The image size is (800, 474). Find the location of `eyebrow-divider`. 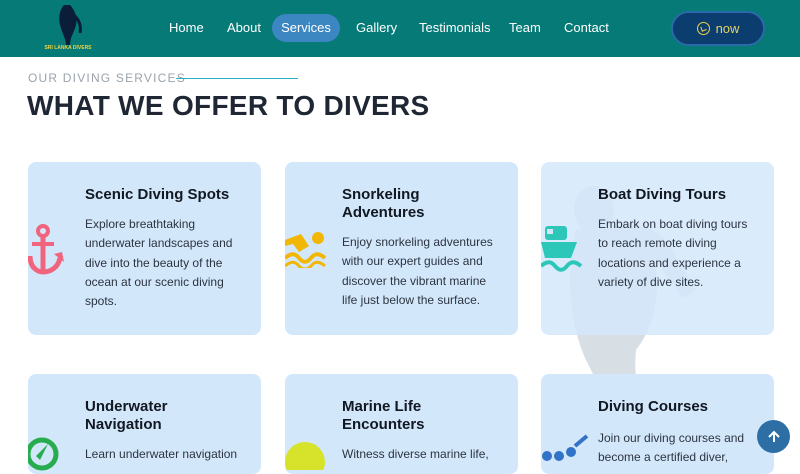

eyebrow-divider is located at coordinates (237, 78).